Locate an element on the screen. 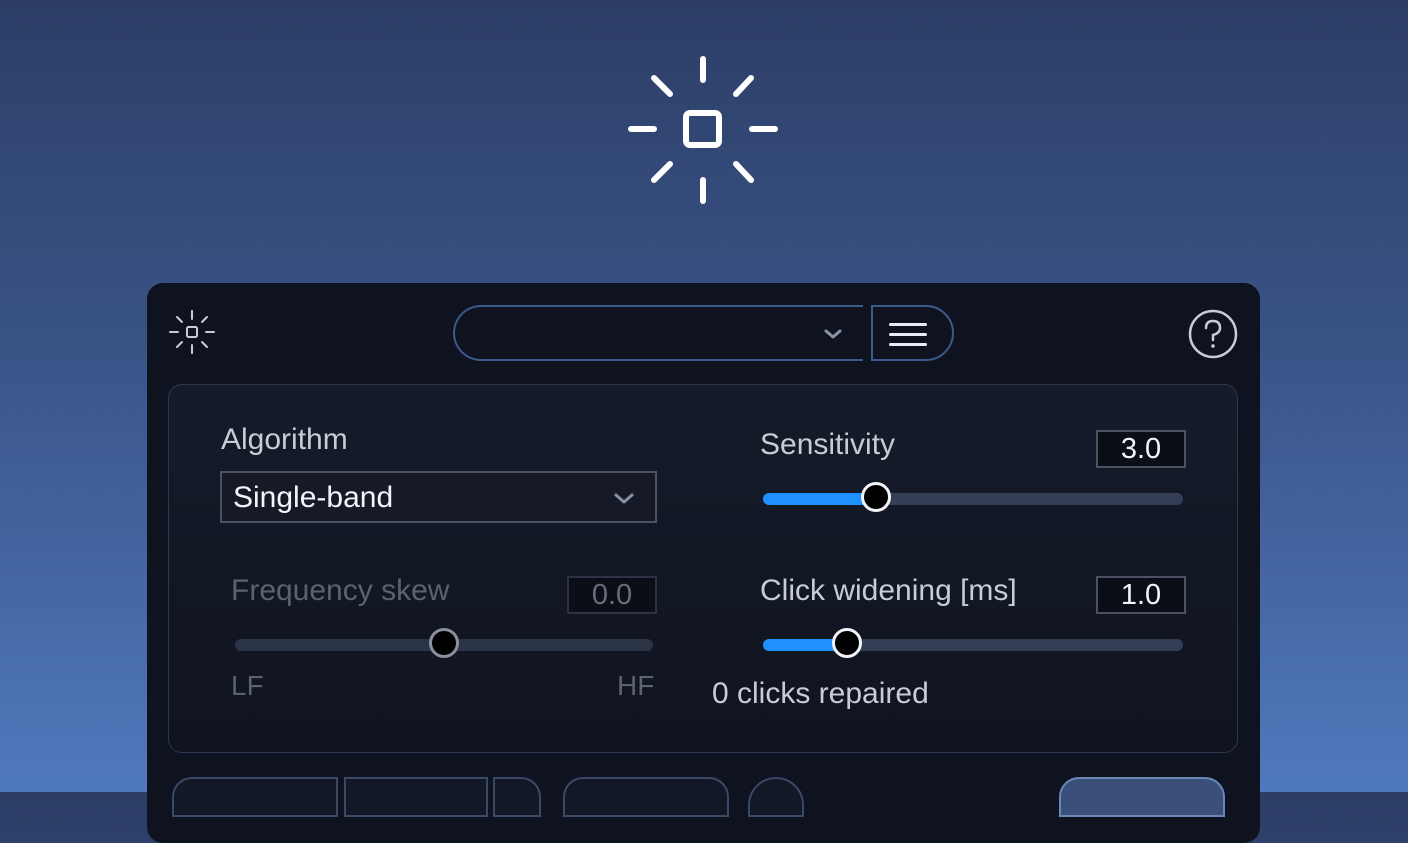 This screenshot has width=1408, height=843. footer-toggle is located at coordinates (776, 797).